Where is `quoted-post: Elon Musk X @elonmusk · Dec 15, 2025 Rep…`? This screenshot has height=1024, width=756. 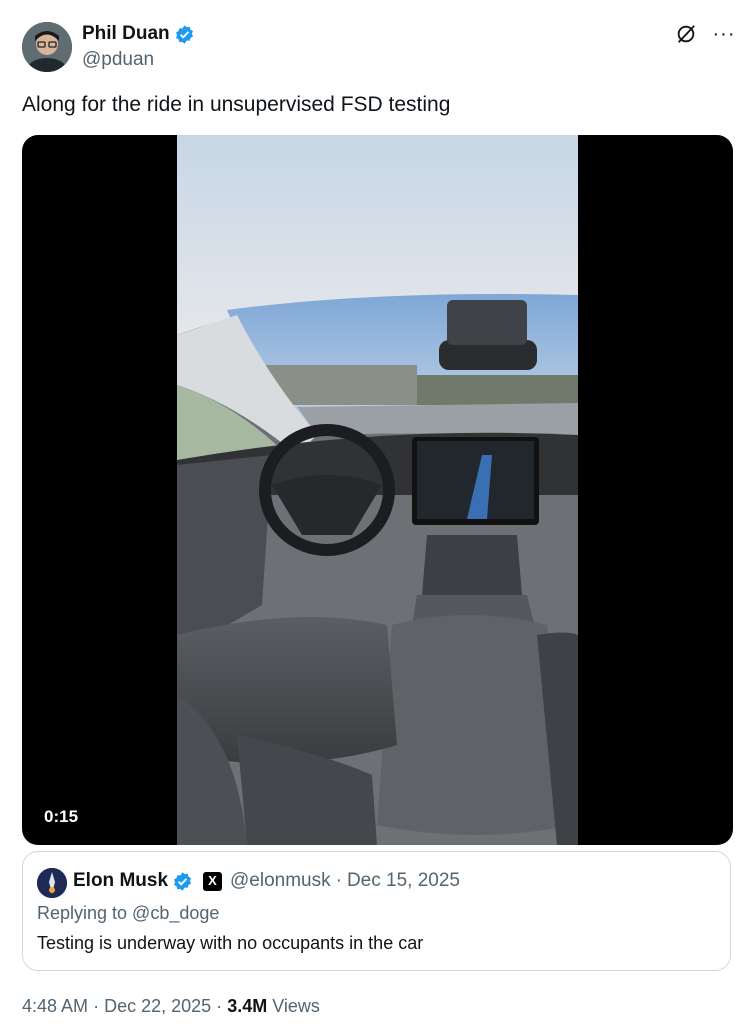 quoted-post: Elon Musk X @elonmusk · Dec 15, 2025 Rep… is located at coordinates (376, 911).